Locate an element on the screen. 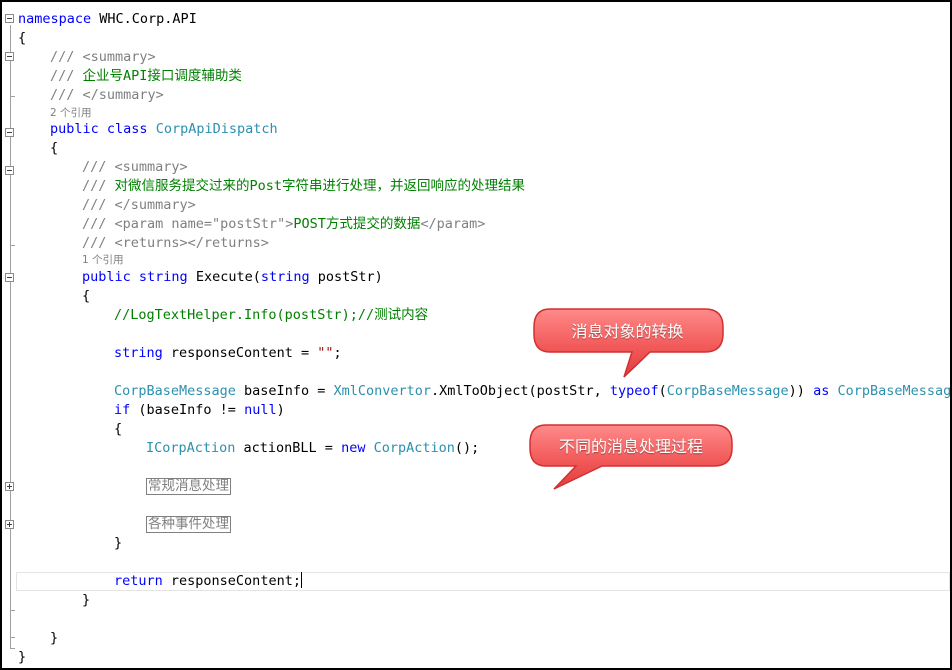  type-name: ICorpAction is located at coordinates (191, 448).